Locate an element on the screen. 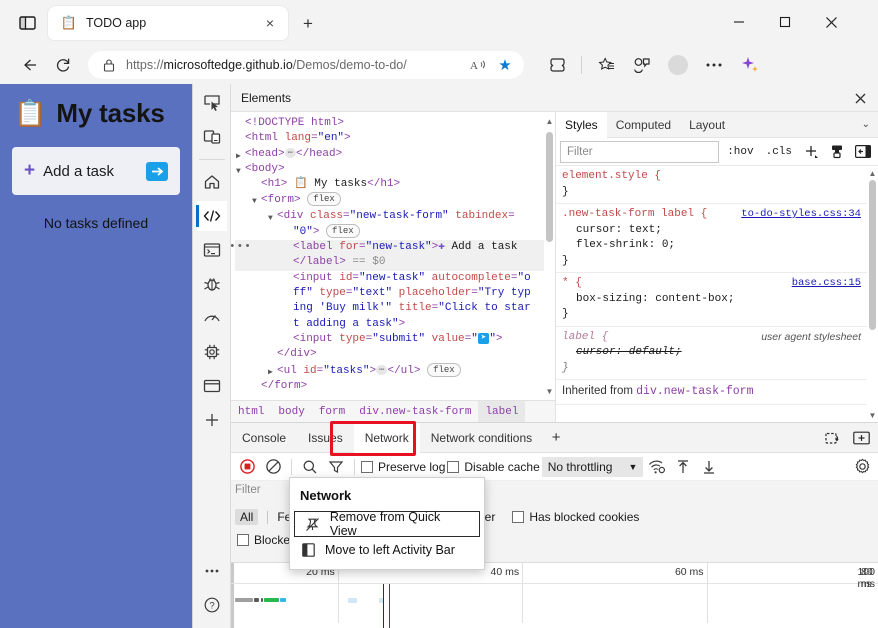 This screenshot has height=628, width=878. application-window-icon is located at coordinates (212, 386).